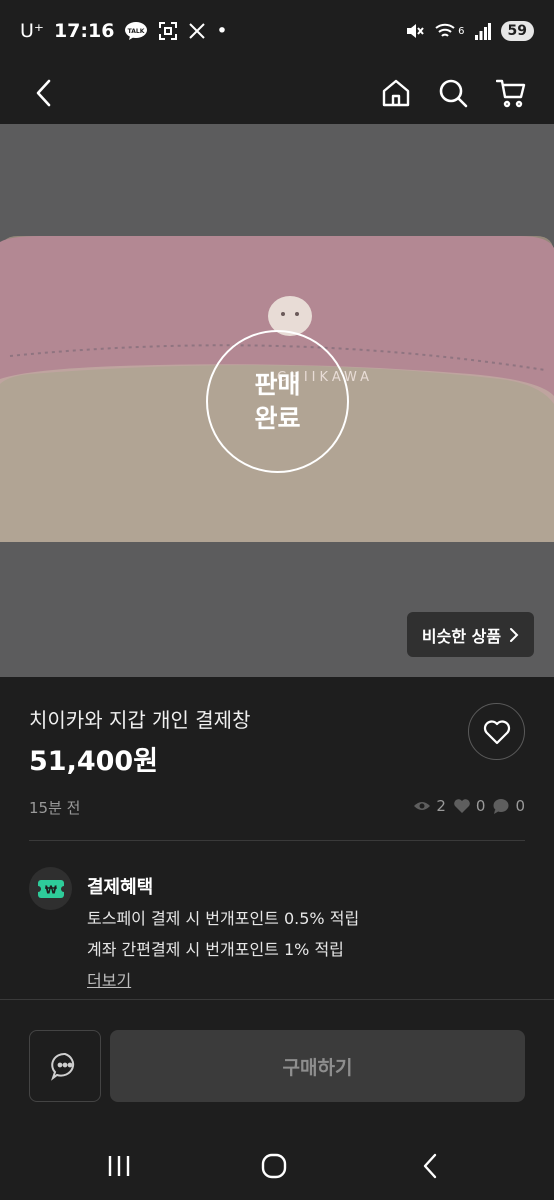  Describe the element at coordinates (461, 31) in the screenshot. I see `network-superscript: 6` at that location.